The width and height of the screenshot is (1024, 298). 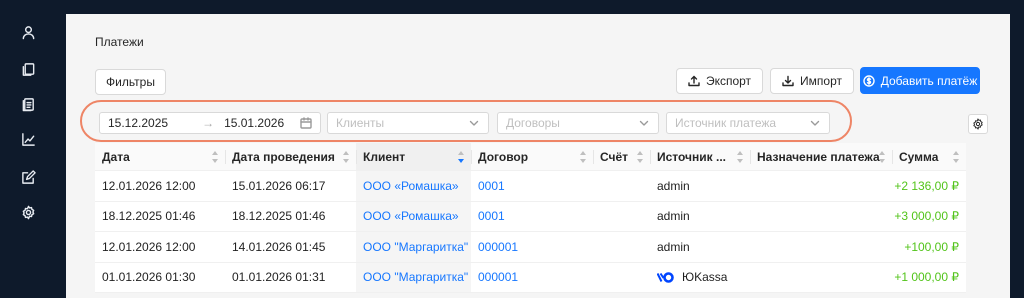 What do you see at coordinates (614, 156) in the screenshot?
I see `column-invoice-label: Счёт` at bounding box center [614, 156].